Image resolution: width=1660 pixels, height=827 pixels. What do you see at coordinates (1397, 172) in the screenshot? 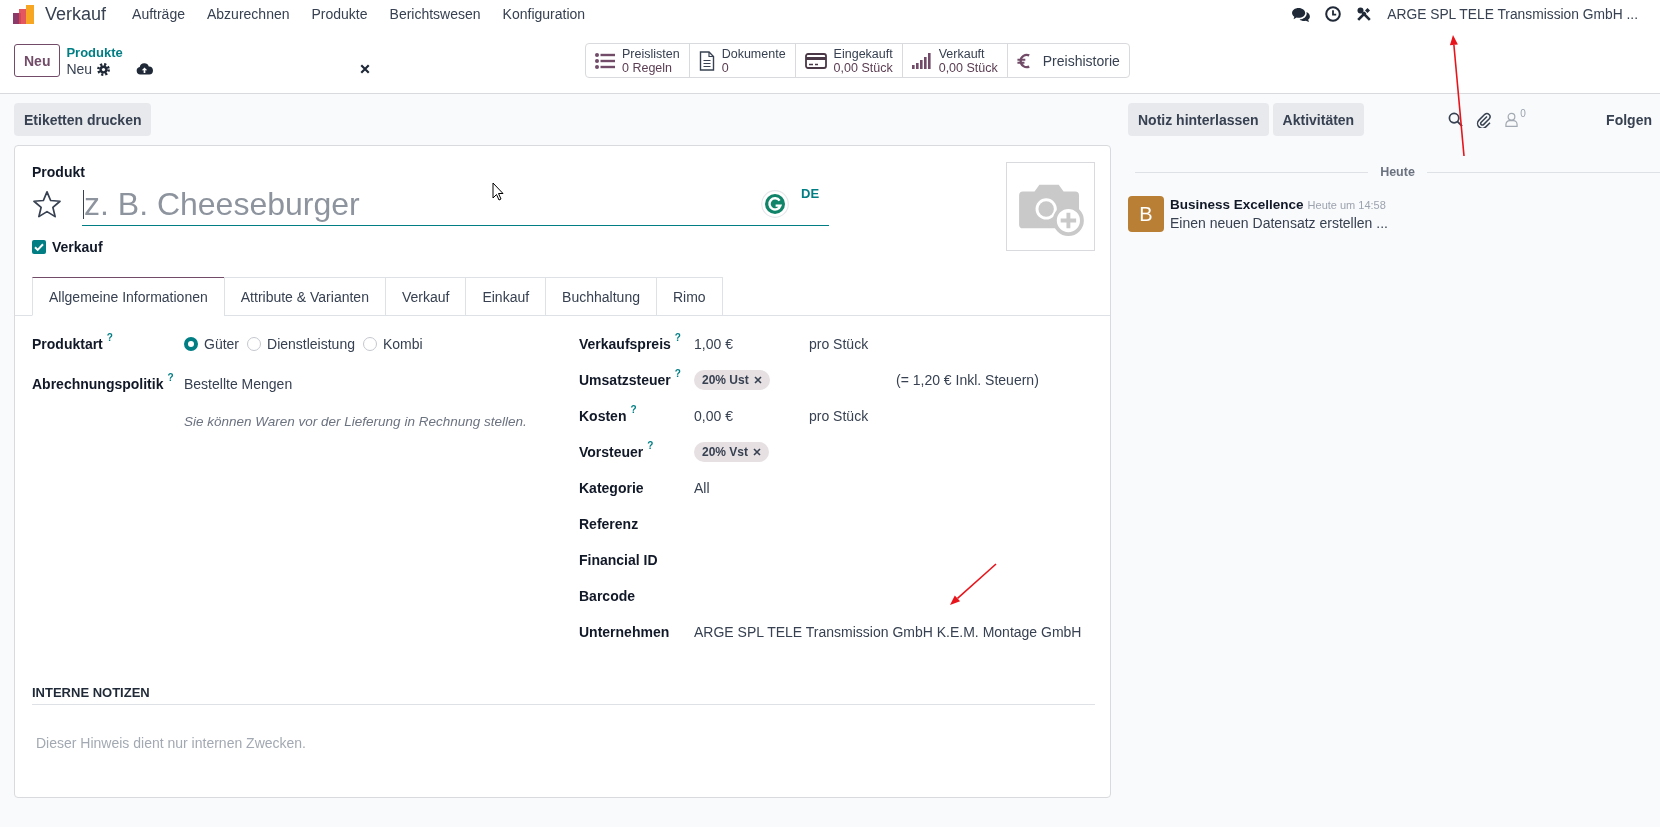
I see `date-separator: Heute` at bounding box center [1397, 172].